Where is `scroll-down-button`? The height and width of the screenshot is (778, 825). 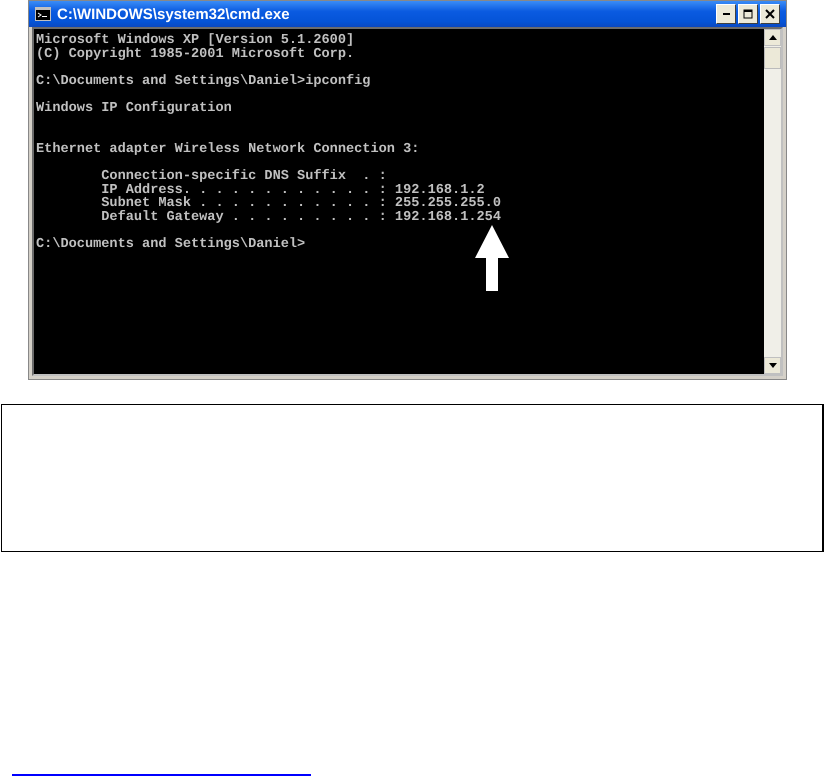 scroll-down-button is located at coordinates (772, 365).